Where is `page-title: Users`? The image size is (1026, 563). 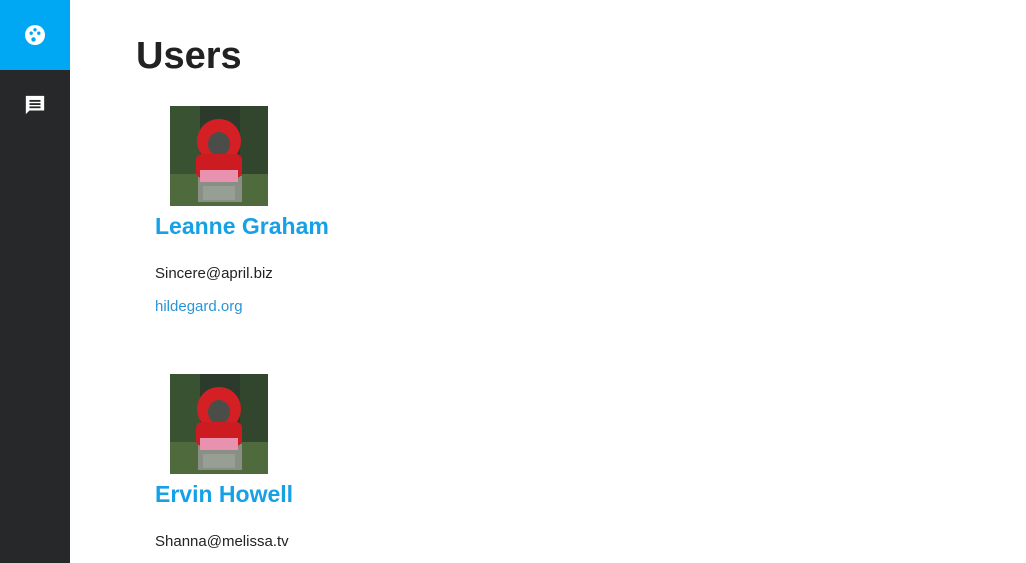 page-title: Users is located at coordinates (189, 56).